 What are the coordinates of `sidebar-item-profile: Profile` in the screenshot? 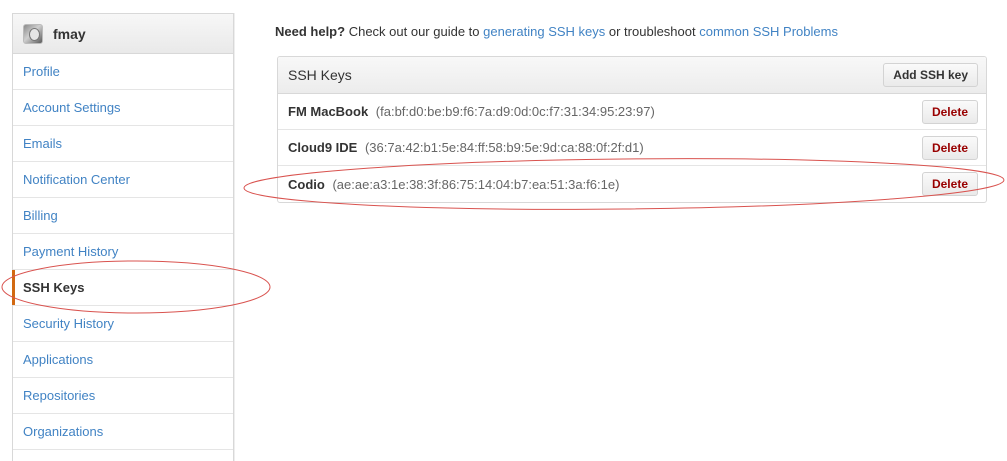 It's located at (123, 72).